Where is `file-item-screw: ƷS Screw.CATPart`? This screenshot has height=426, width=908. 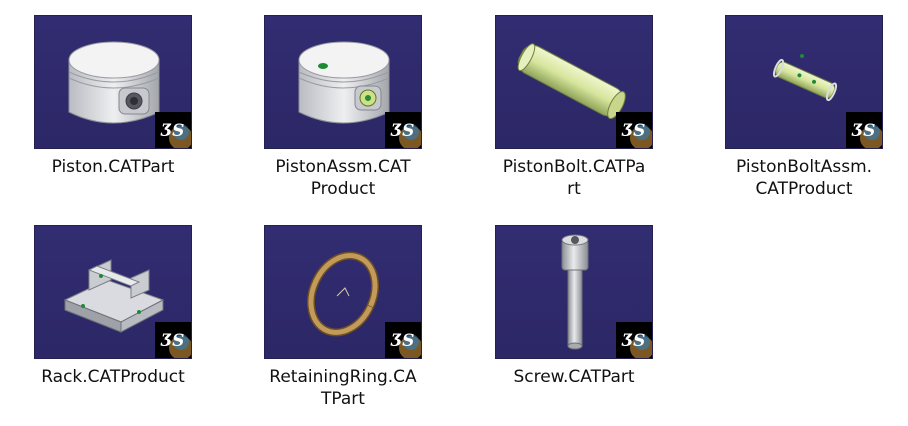
file-item-screw: ƷS Screw.CATPart is located at coordinates (574, 306).